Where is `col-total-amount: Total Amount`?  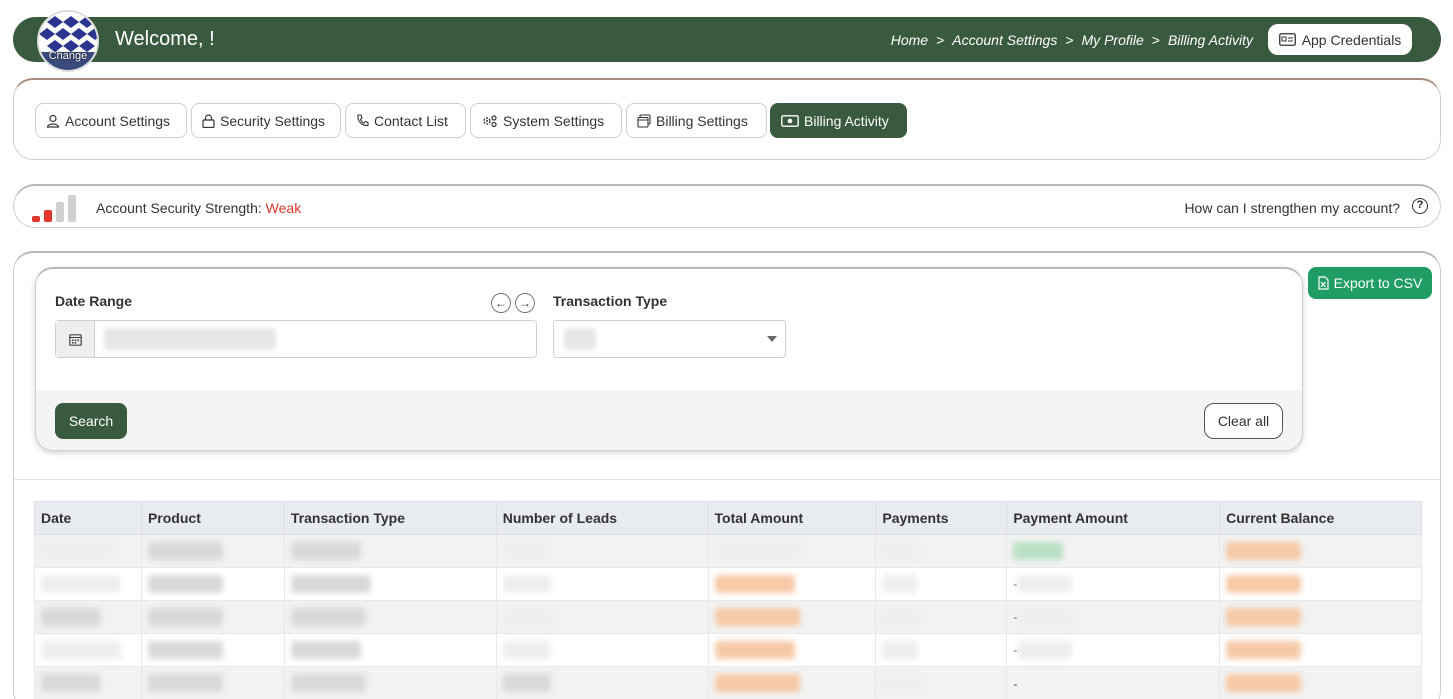 col-total-amount: Total Amount is located at coordinates (792, 518).